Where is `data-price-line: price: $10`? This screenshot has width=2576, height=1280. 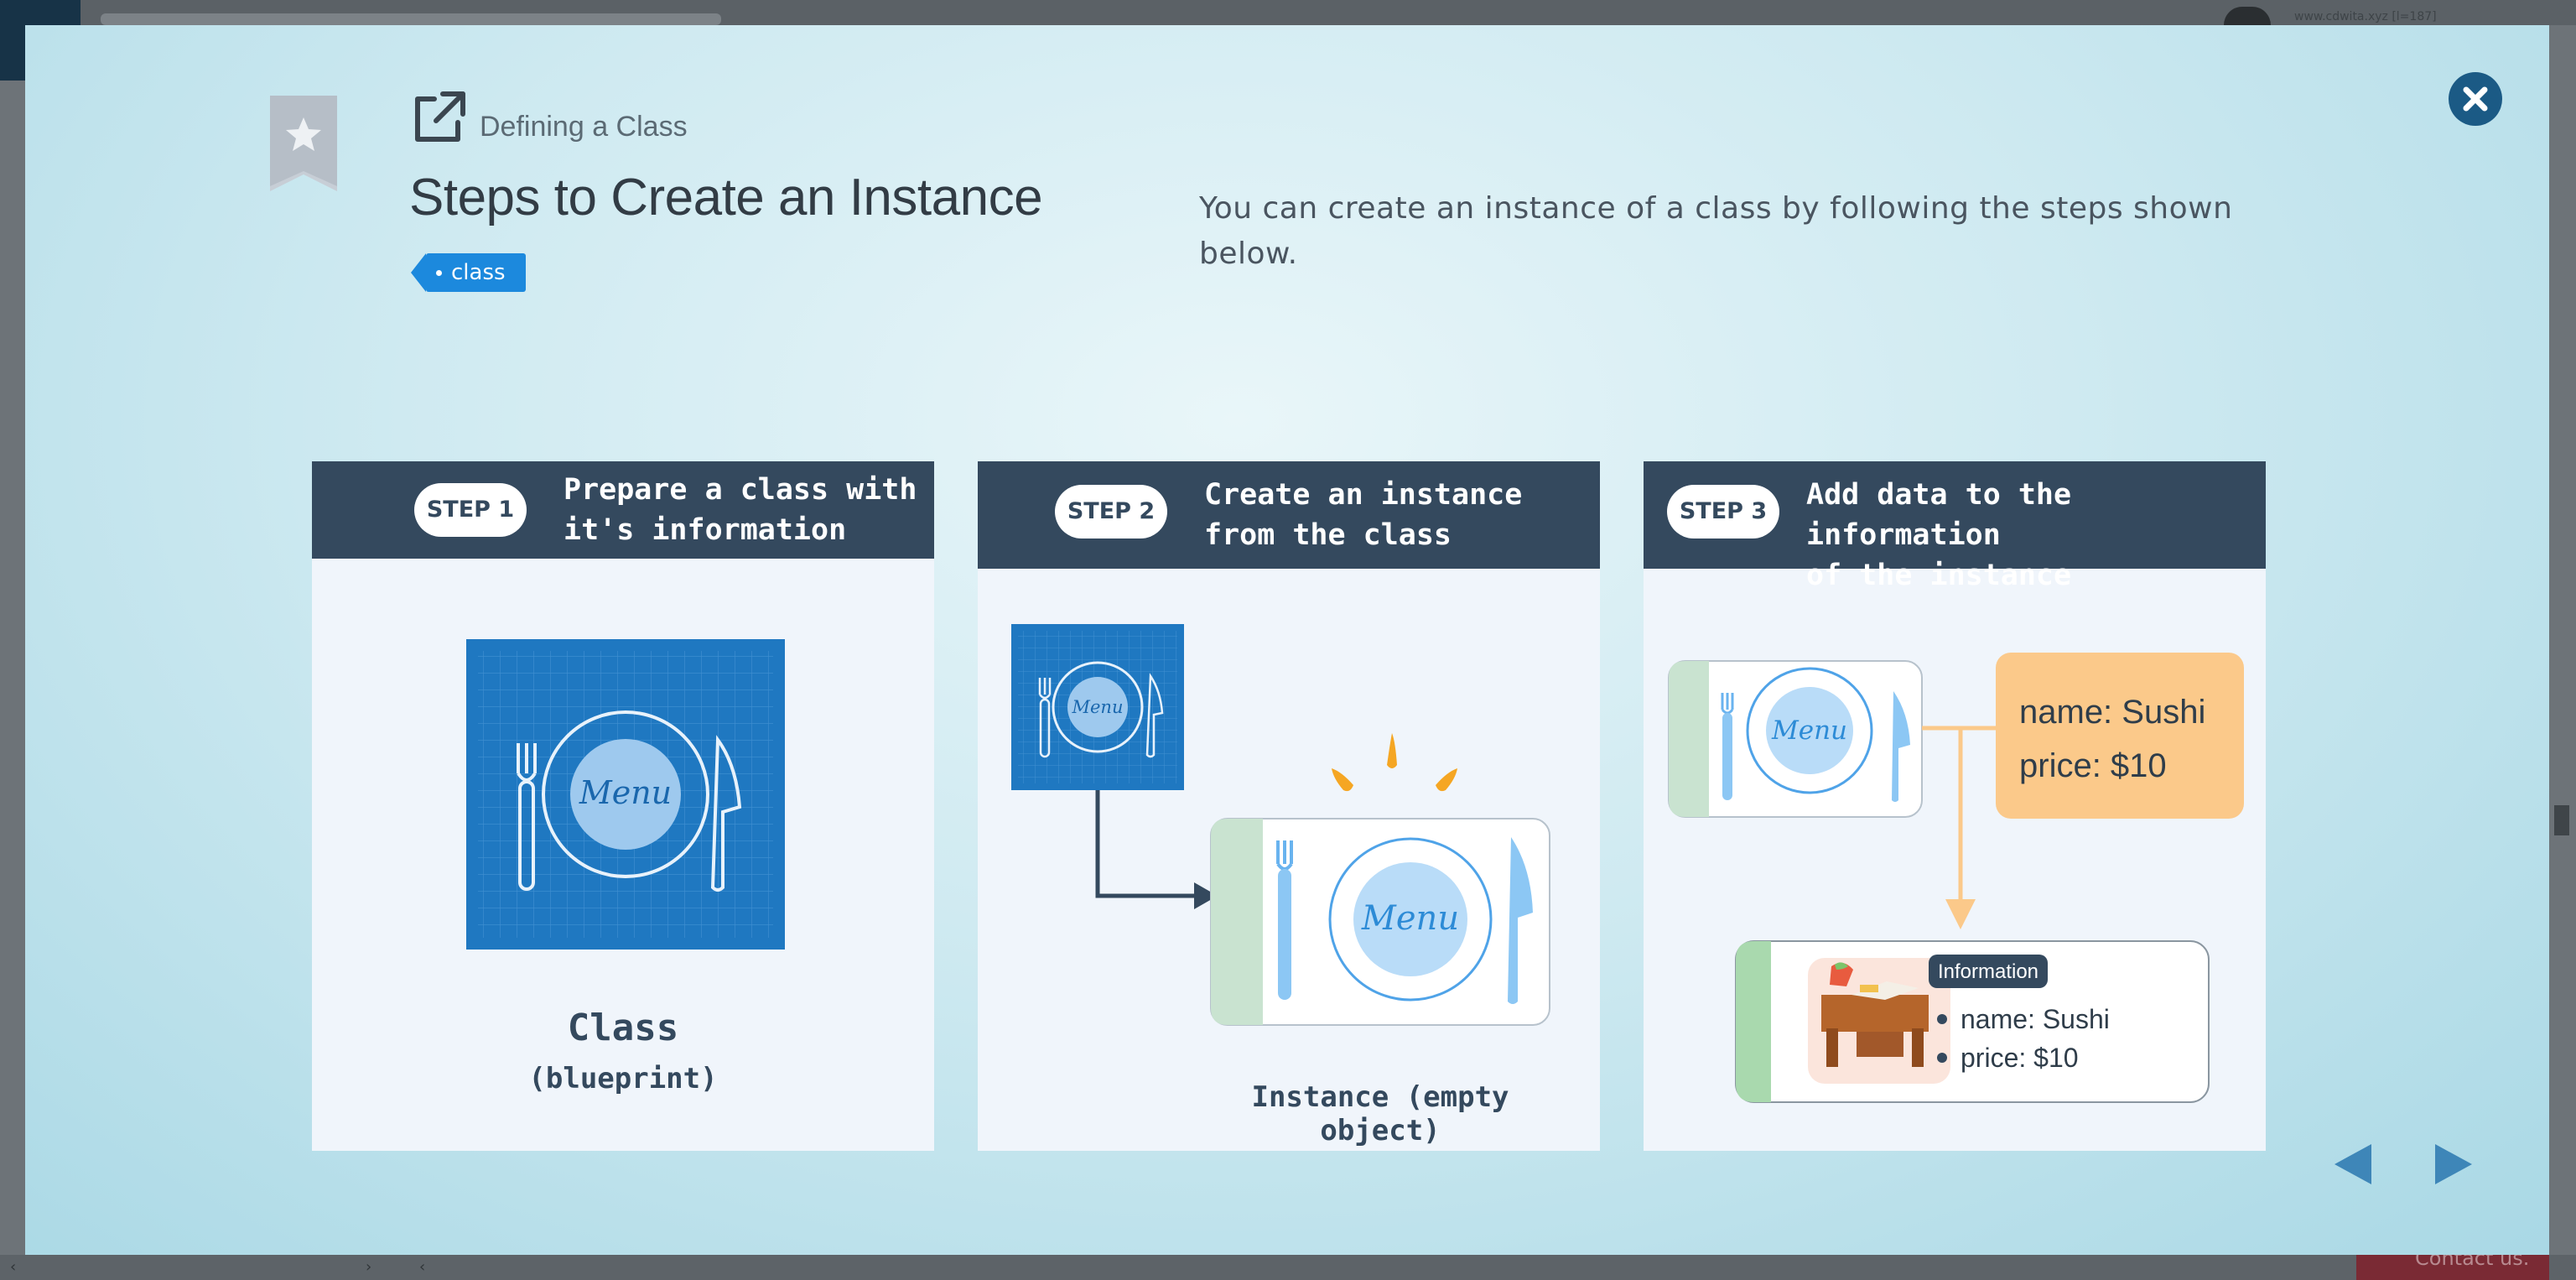
data-price-line: price: $10 is located at coordinates (2093, 765).